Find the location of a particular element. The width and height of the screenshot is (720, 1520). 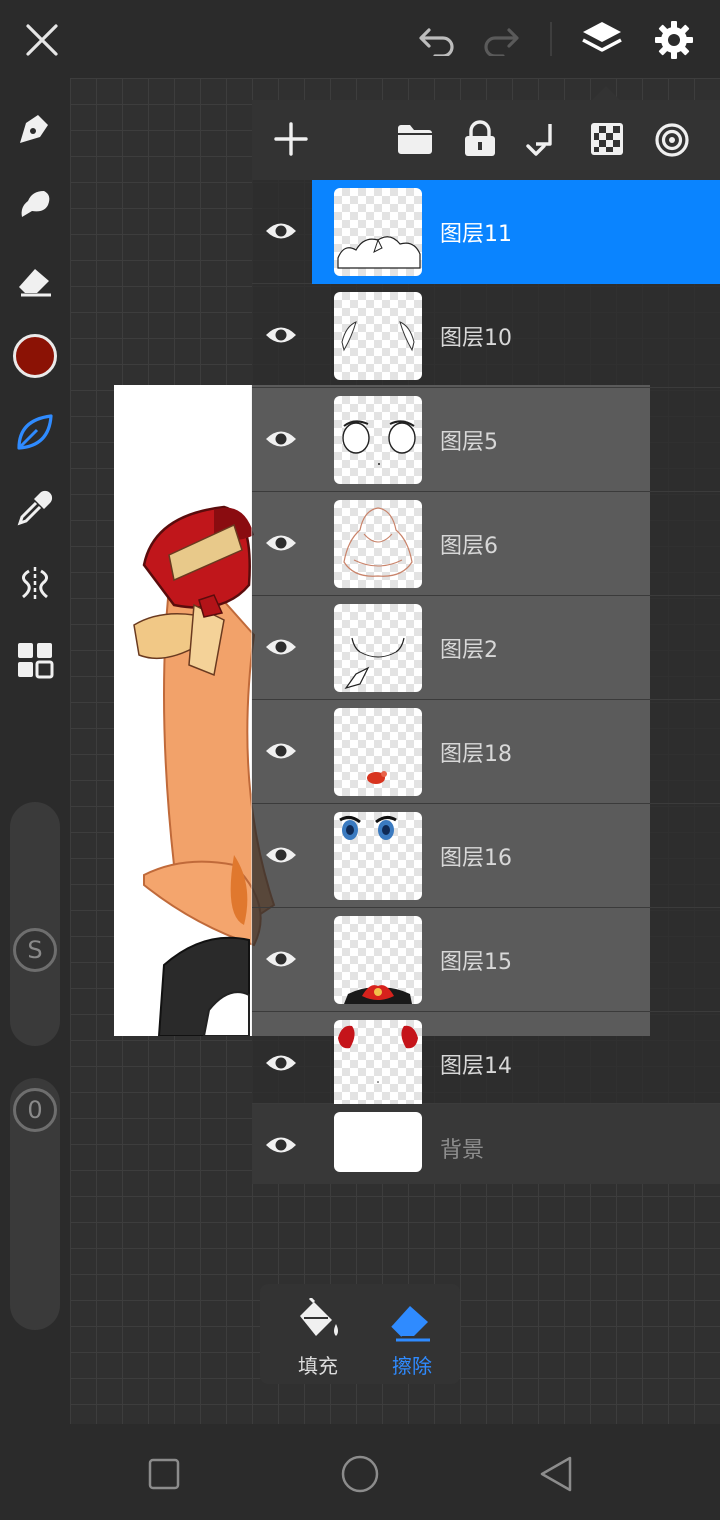

checker-icon is located at coordinates (607, 141).